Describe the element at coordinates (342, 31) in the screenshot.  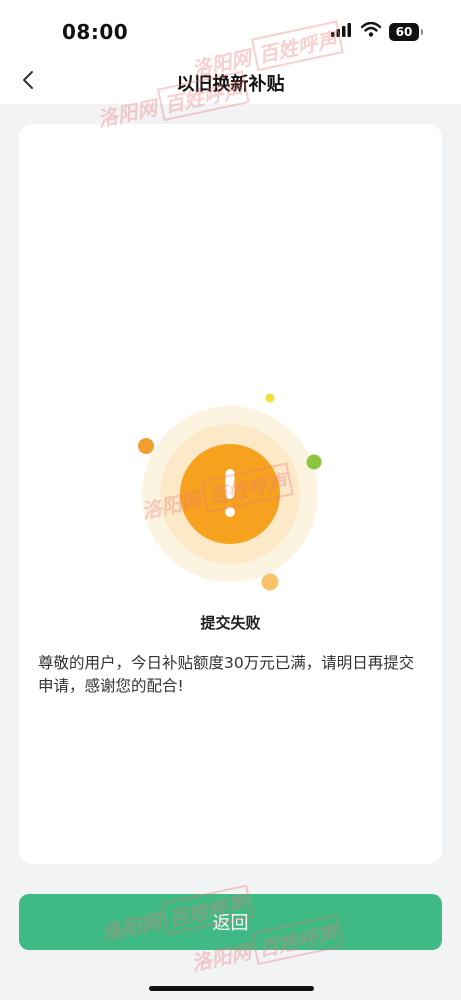
I see `signal-bars-icon` at that location.